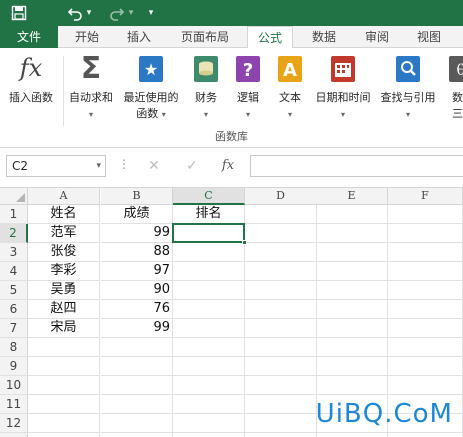 The image size is (463, 437). I want to click on cell-e1, so click(352, 214).